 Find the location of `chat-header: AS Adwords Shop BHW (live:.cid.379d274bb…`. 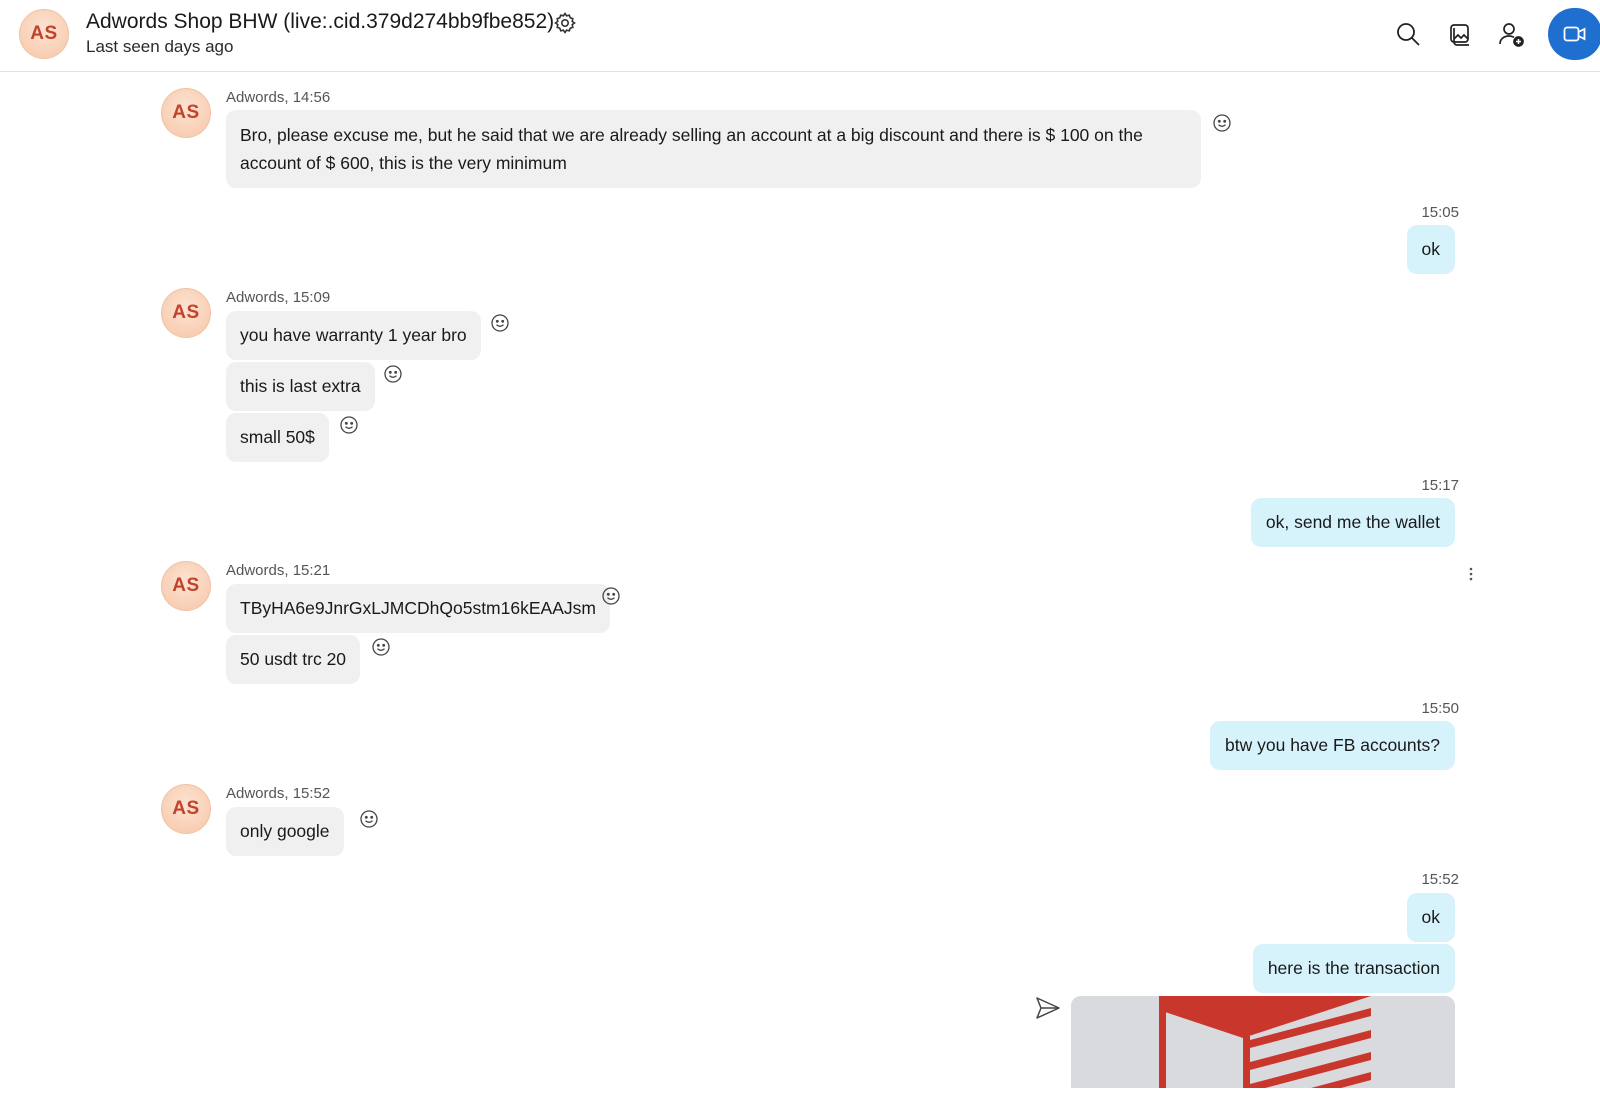

chat-header: AS Adwords Shop BHW (live:.cid.379d274bb… is located at coordinates (800, 36).